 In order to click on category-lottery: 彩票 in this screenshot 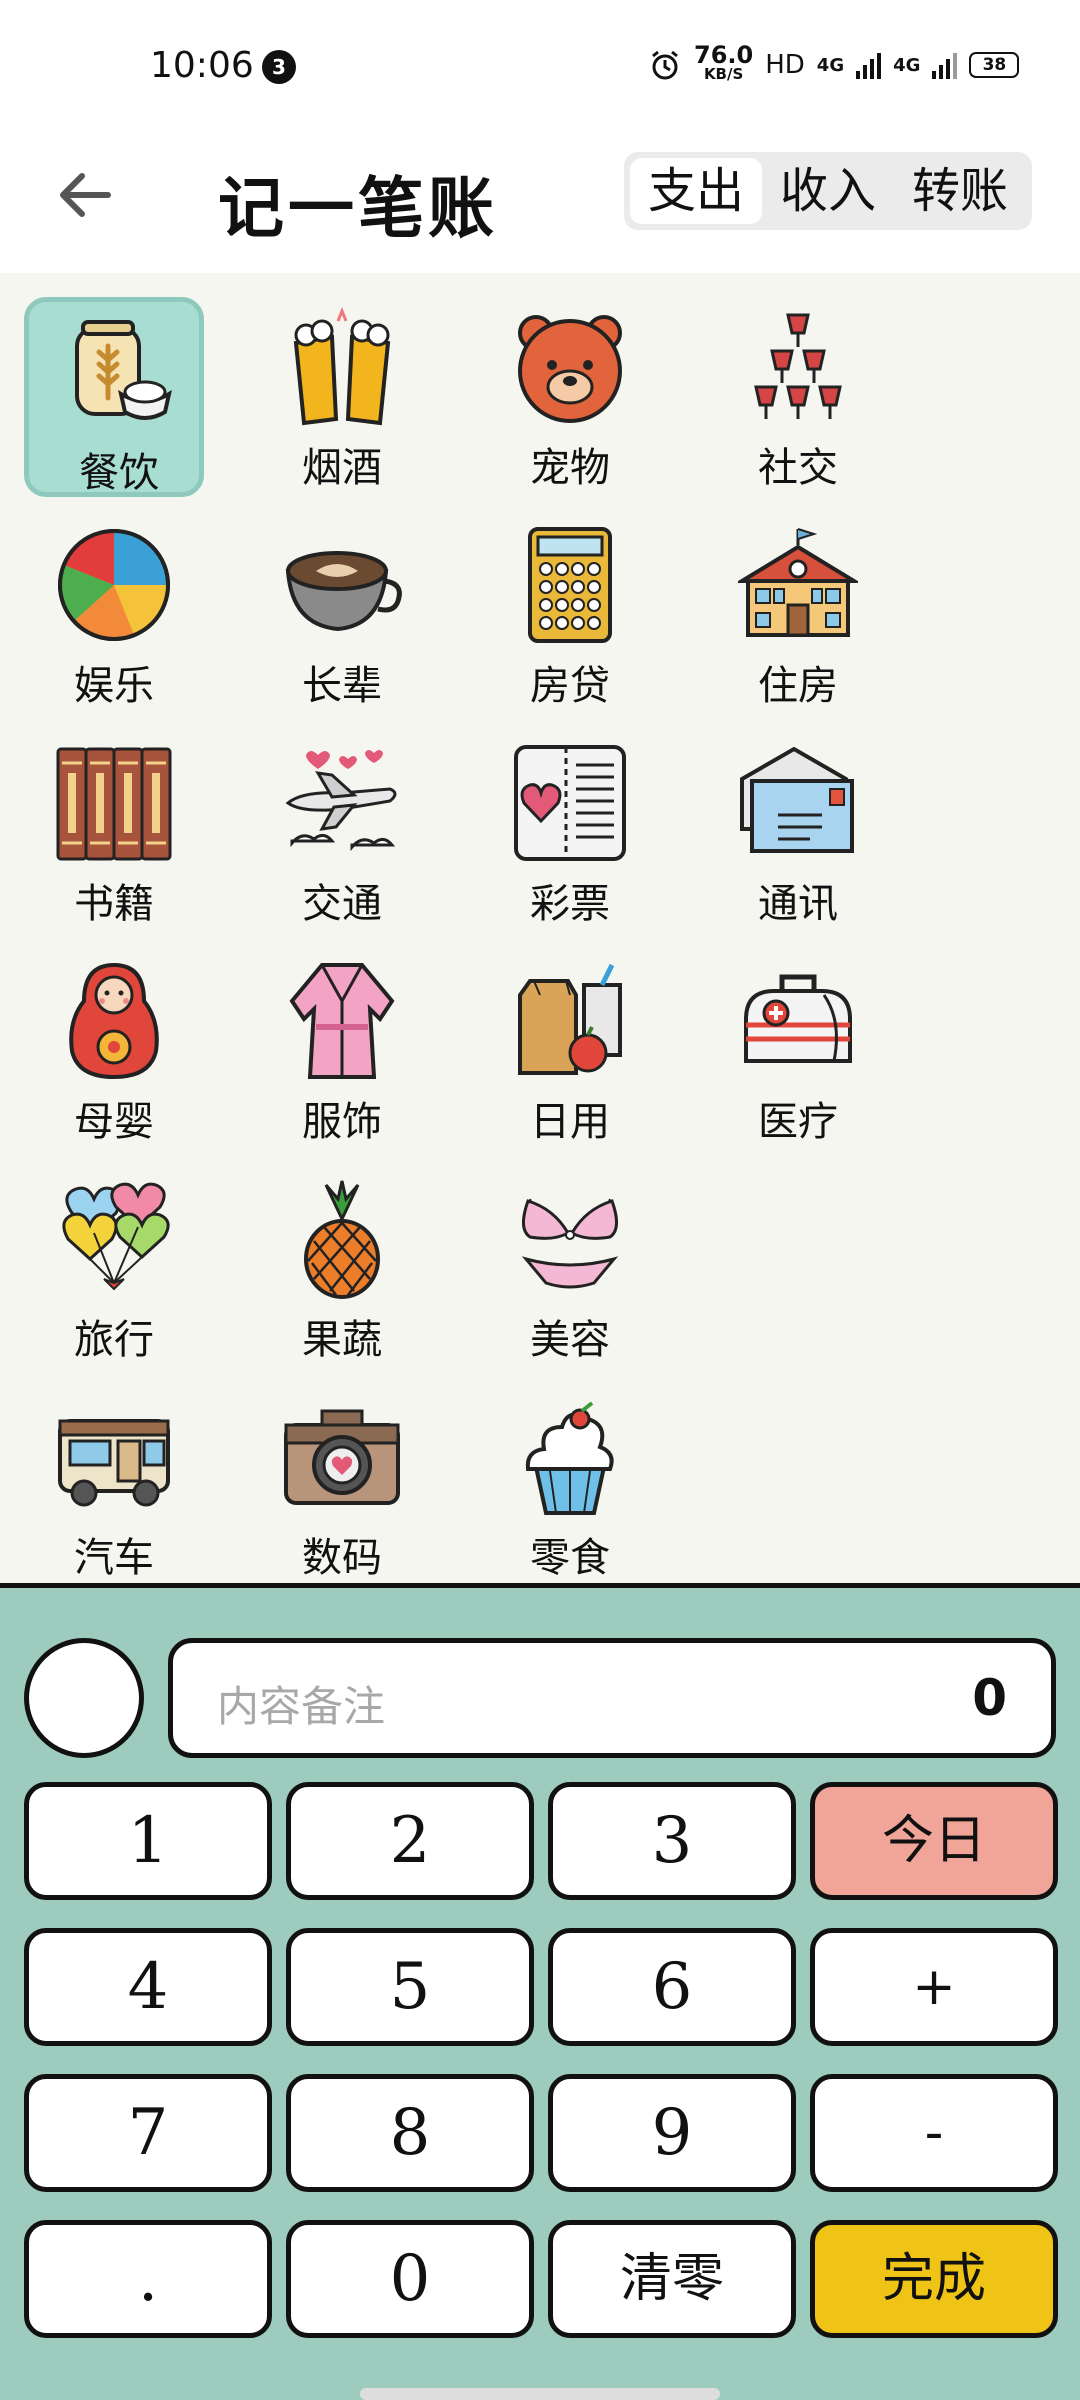, I will do `click(570, 833)`.